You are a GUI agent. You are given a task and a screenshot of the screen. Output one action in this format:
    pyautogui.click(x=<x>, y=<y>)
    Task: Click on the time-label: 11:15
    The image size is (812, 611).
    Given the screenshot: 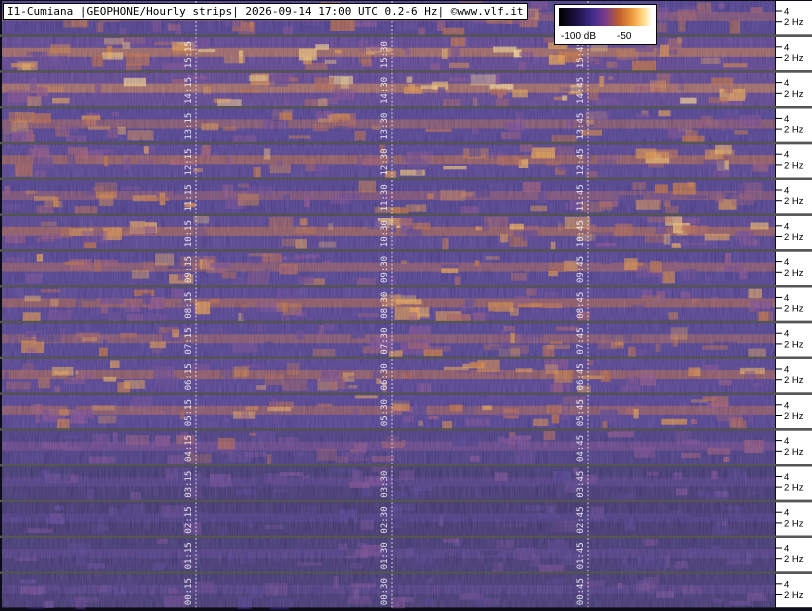 What is the action you would take?
    pyautogui.click(x=189, y=197)
    